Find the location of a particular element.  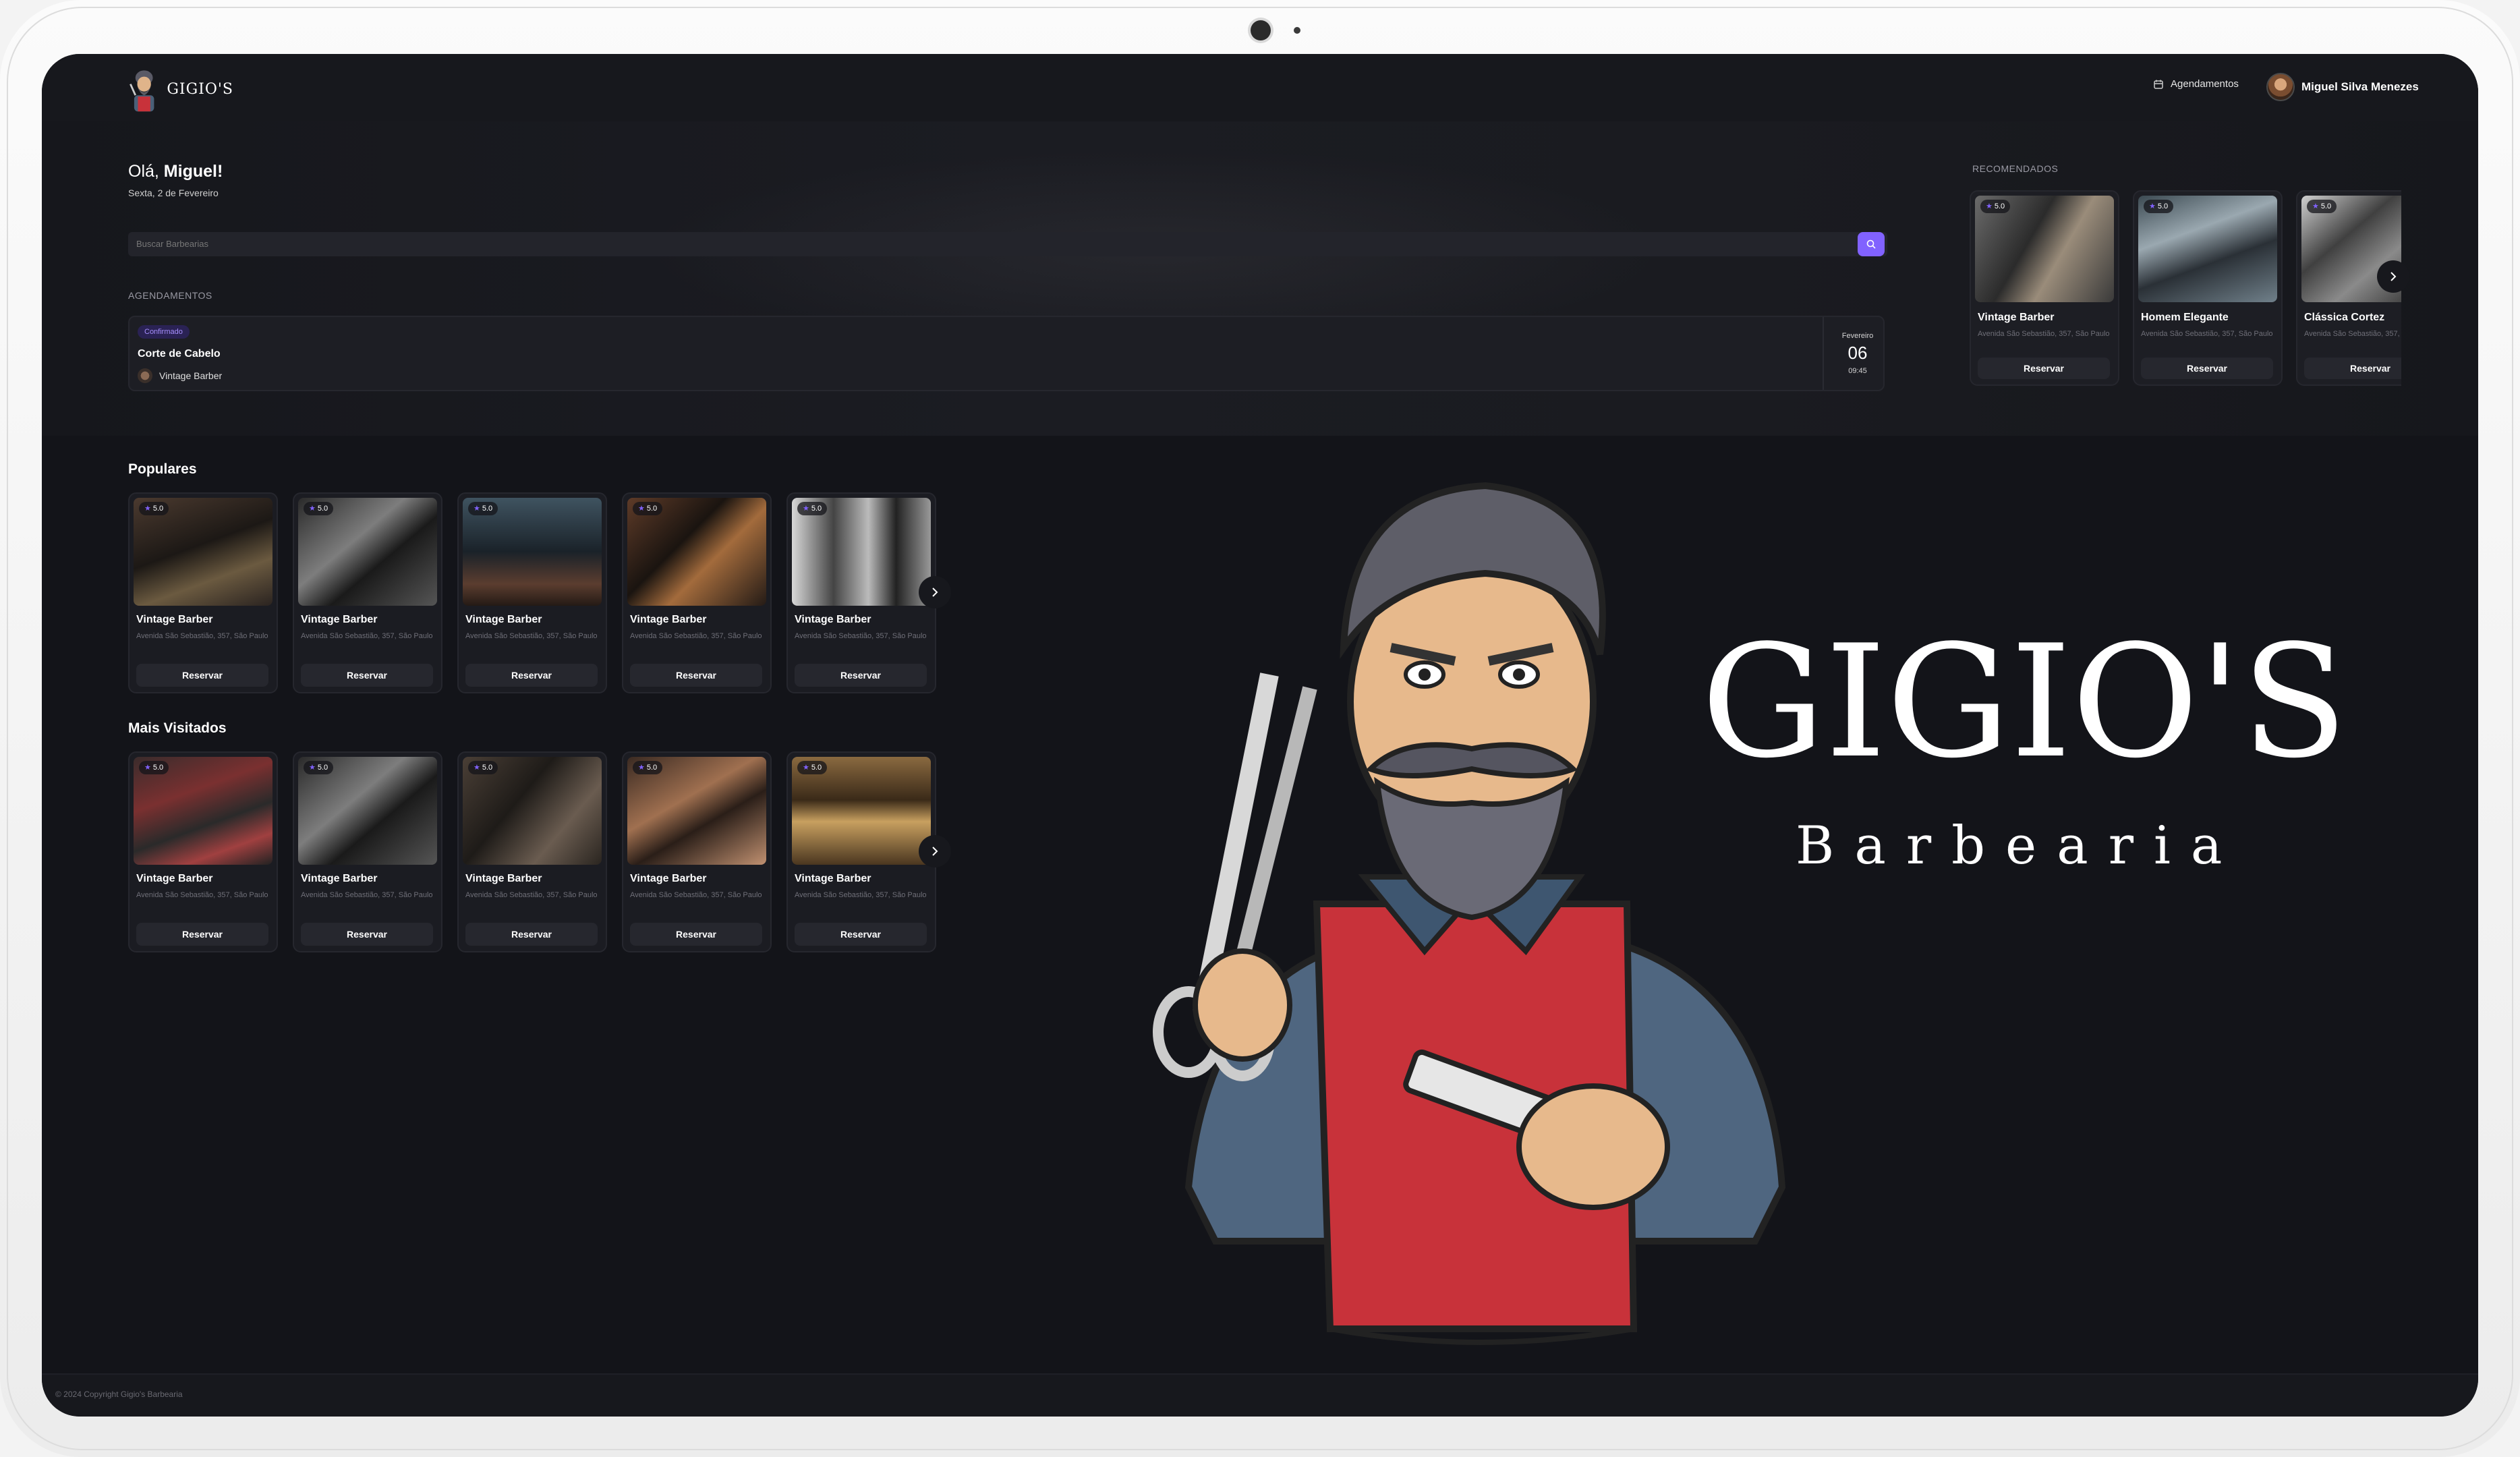

search-icon is located at coordinates (1871, 244).